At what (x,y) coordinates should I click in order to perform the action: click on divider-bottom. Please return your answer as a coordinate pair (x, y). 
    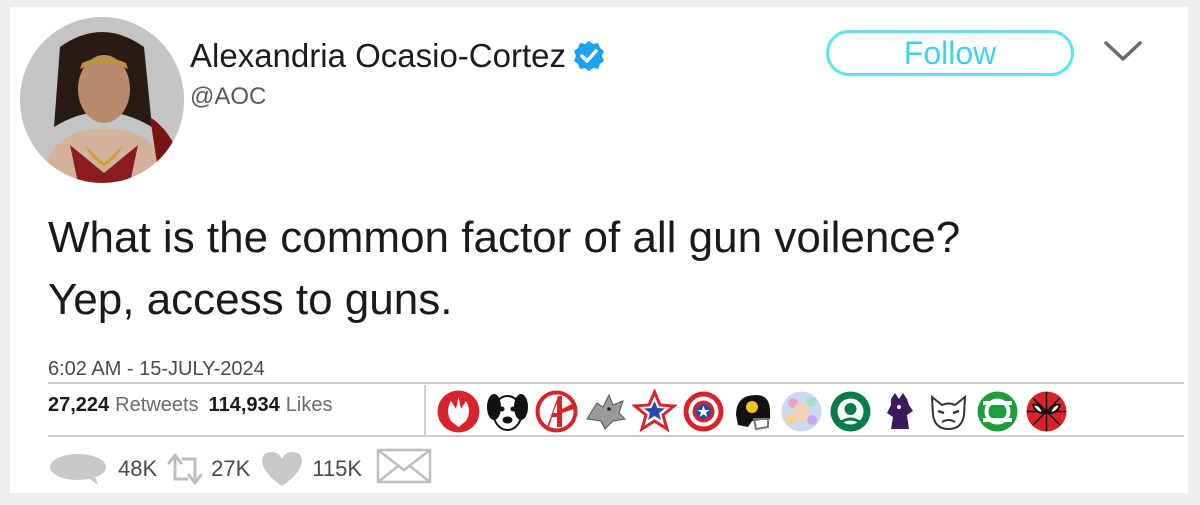
    Looking at the image, I should click on (616, 436).